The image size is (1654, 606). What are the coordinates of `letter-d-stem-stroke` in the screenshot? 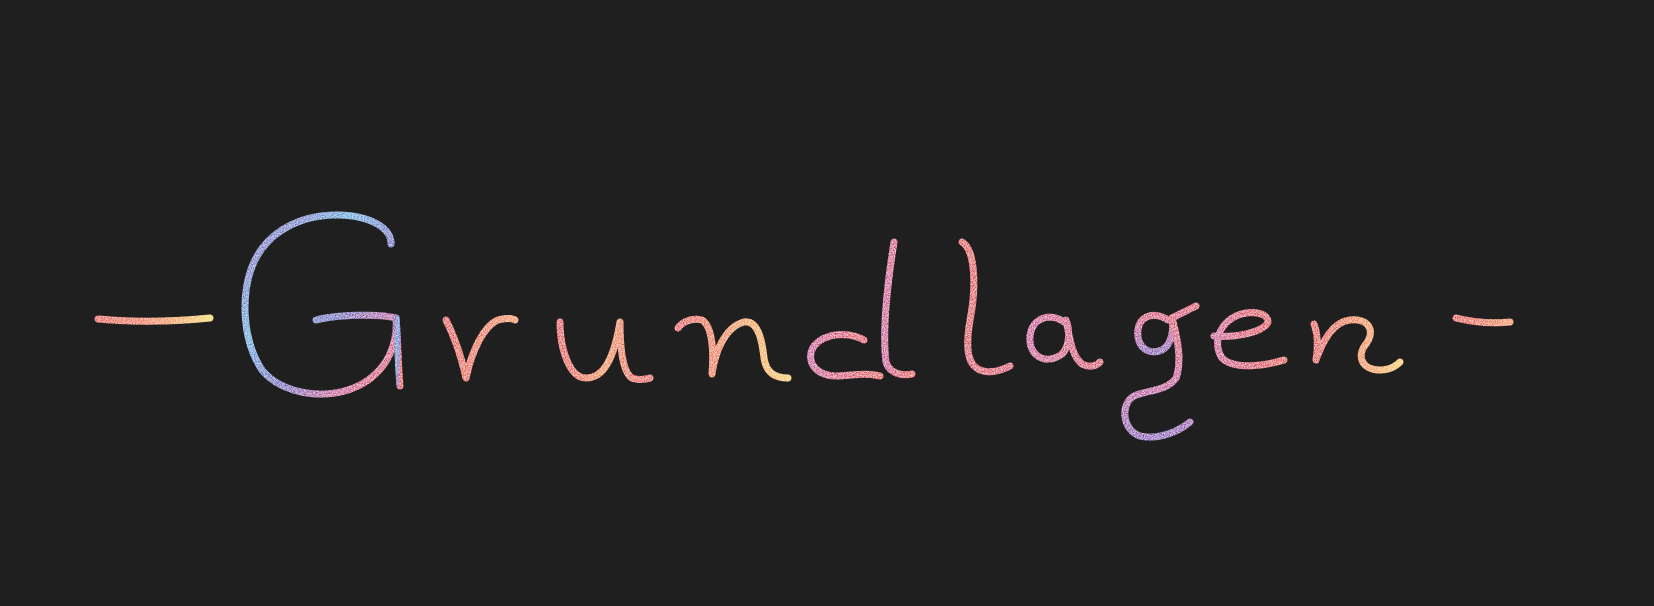 It's located at (898, 308).